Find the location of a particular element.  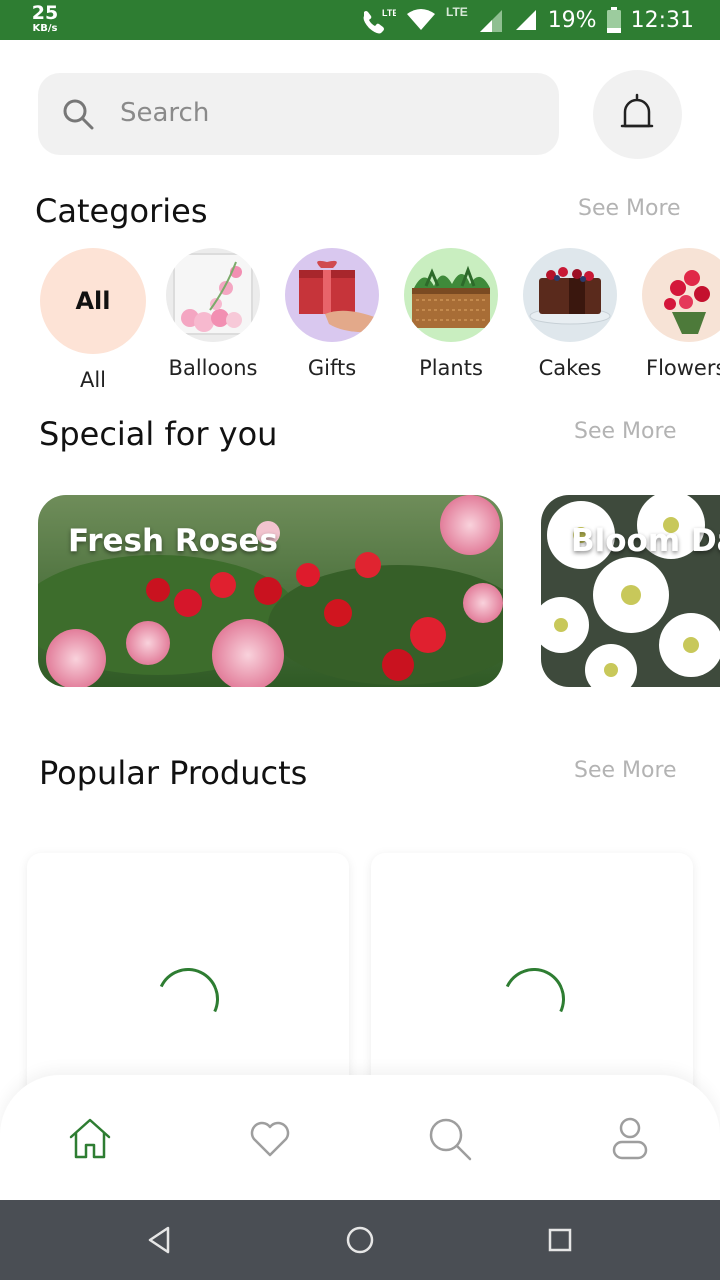

all-badge: All is located at coordinates (93, 301).